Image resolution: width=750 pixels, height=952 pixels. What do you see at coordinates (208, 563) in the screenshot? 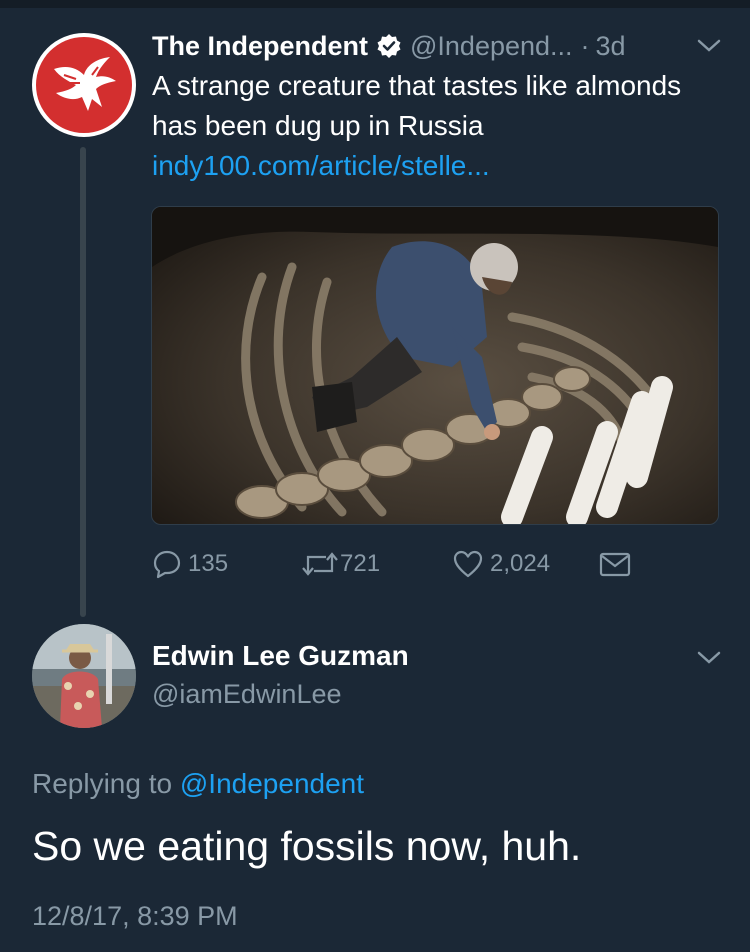
I see `reply-count: 135` at bounding box center [208, 563].